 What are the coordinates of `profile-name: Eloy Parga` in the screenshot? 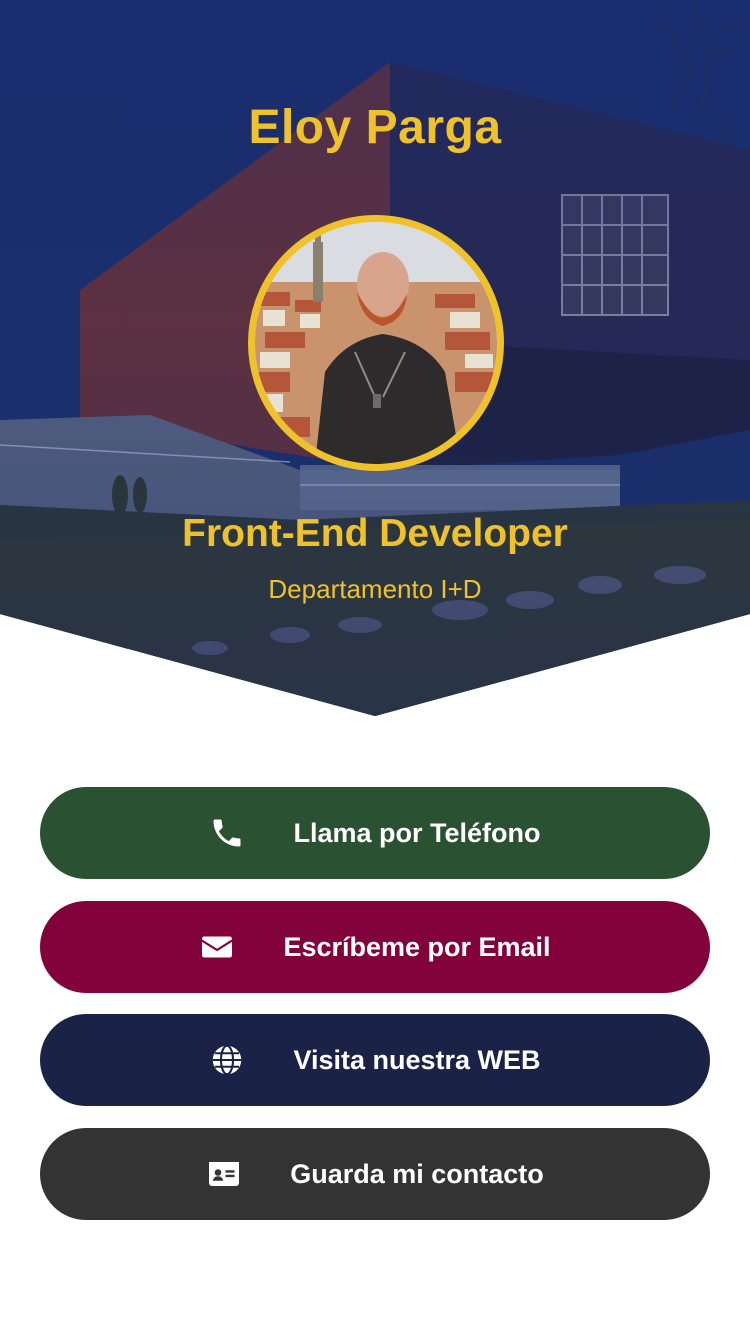 It's located at (375, 127).